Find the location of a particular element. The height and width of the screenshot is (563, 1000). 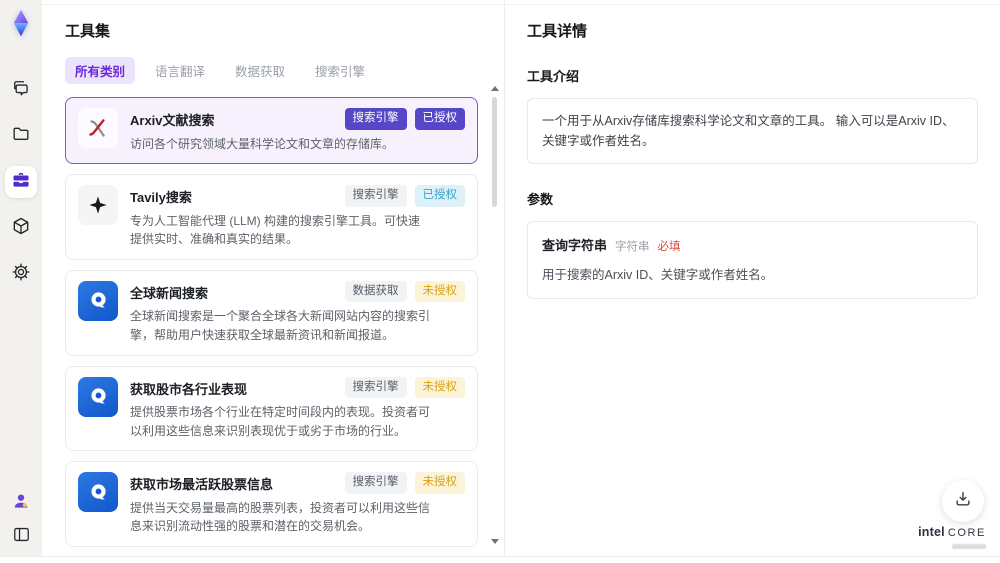

download-button is located at coordinates (963, 501).